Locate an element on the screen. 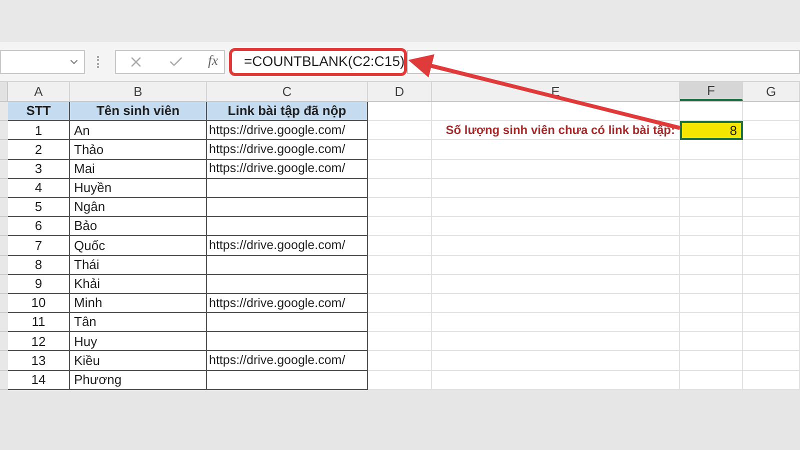 The width and height of the screenshot is (800, 450). table-cell: Khải is located at coordinates (138, 284).